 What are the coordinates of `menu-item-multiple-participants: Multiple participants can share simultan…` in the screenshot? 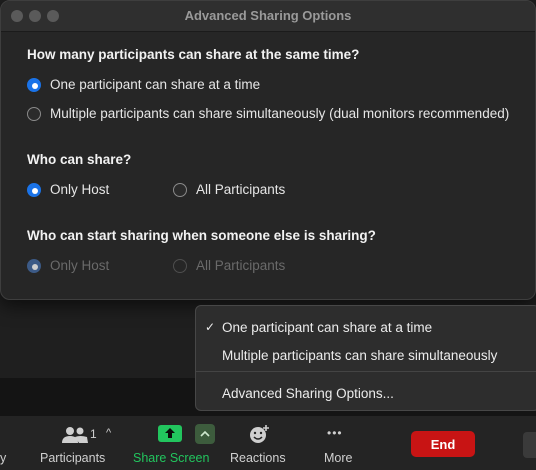 It's located at (359, 355).